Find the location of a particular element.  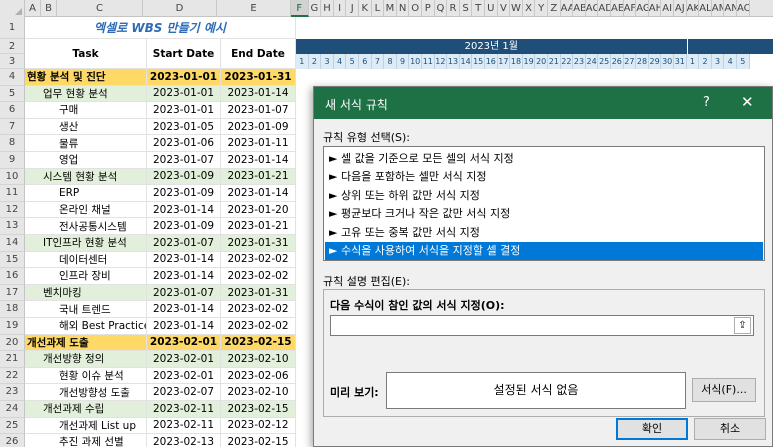

row-header: 12 is located at coordinates (12, 210).